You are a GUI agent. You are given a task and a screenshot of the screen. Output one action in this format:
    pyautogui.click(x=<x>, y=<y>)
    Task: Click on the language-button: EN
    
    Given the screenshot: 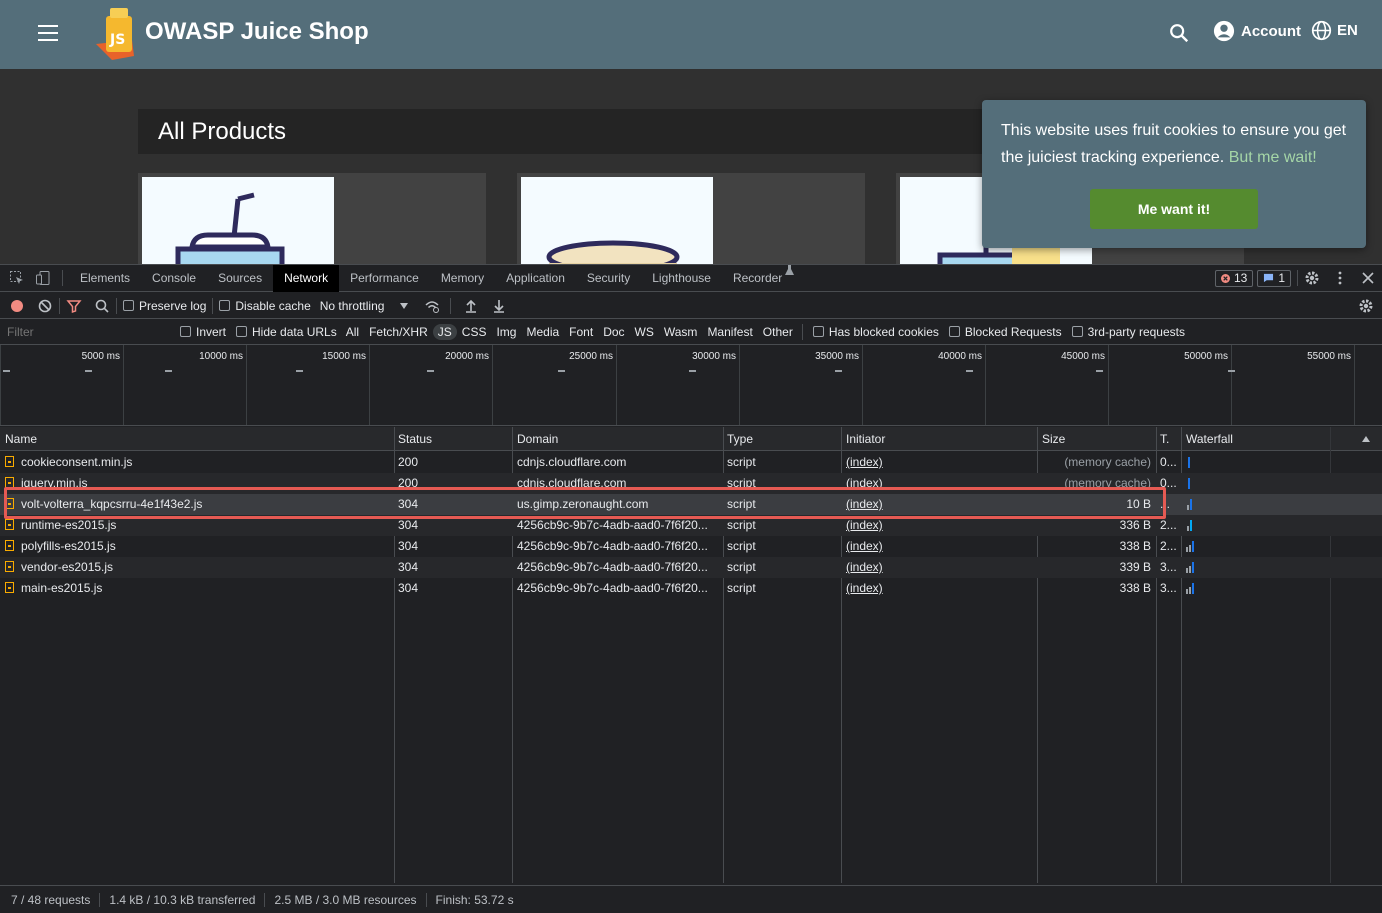 What is the action you would take?
    pyautogui.click(x=1334, y=30)
    